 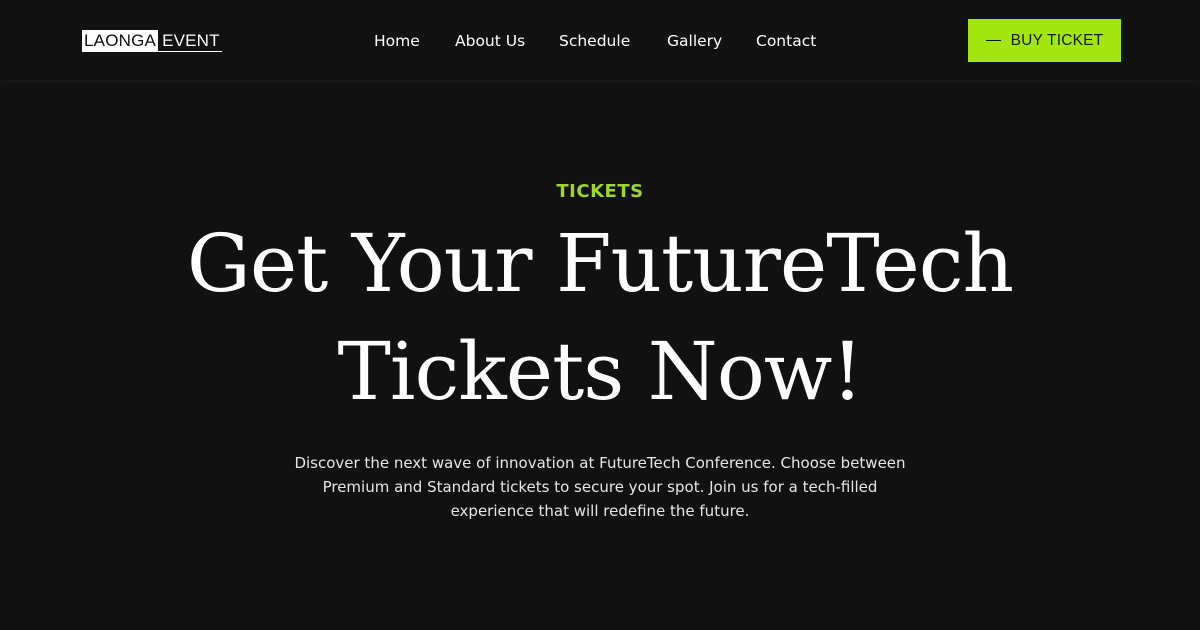 What do you see at coordinates (594, 41) in the screenshot?
I see `nav-item-schedule: Schedule` at bounding box center [594, 41].